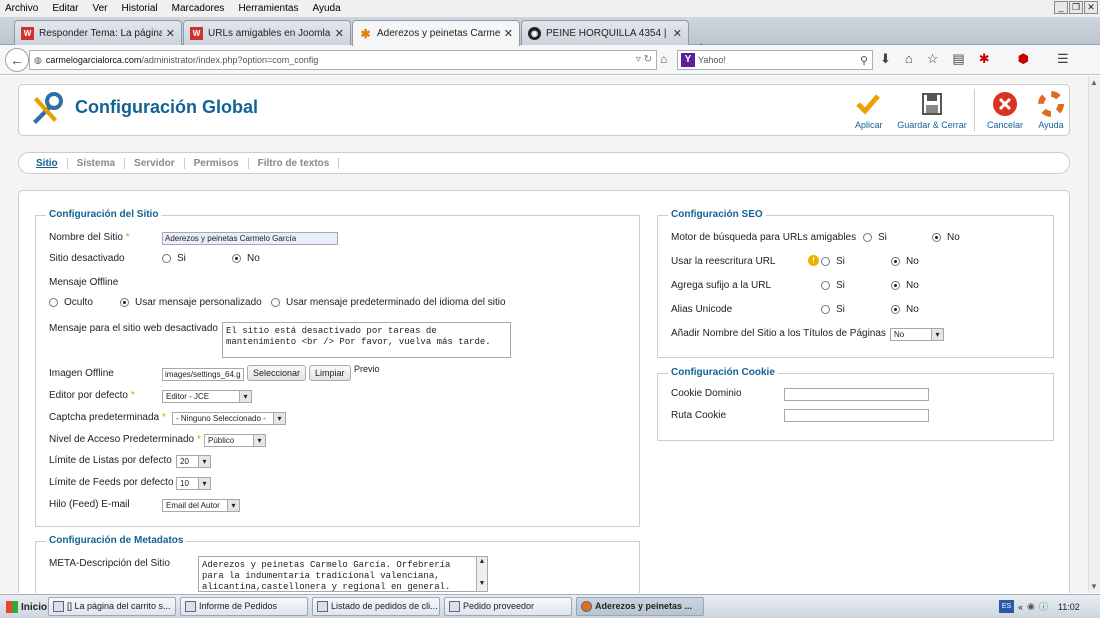 The width and height of the screenshot is (1100, 618). What do you see at coordinates (644, 59) in the screenshot?
I see `reload-icon: ▿ ↻` at bounding box center [644, 59].